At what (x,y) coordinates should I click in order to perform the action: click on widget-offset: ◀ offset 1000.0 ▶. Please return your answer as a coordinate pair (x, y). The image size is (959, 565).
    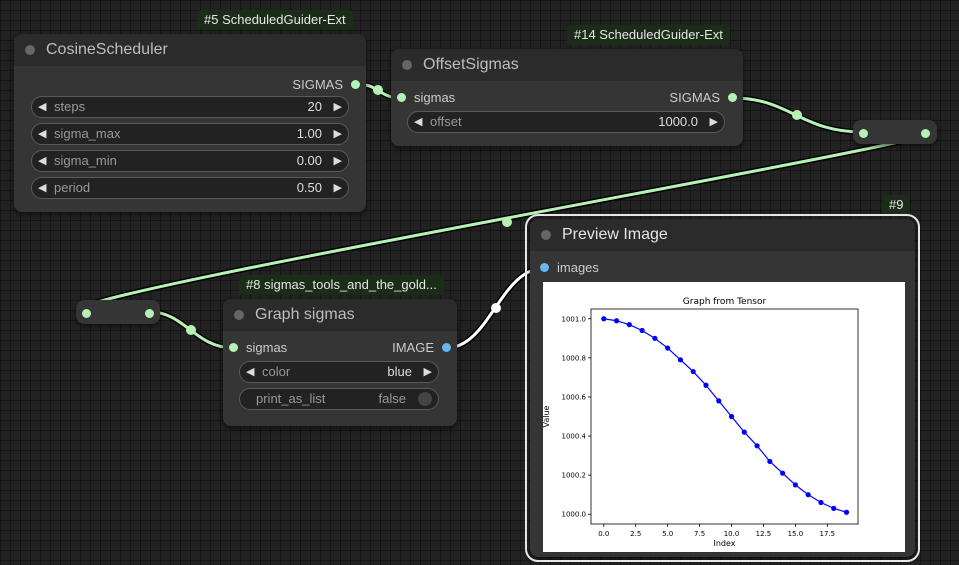
    Looking at the image, I should click on (566, 122).